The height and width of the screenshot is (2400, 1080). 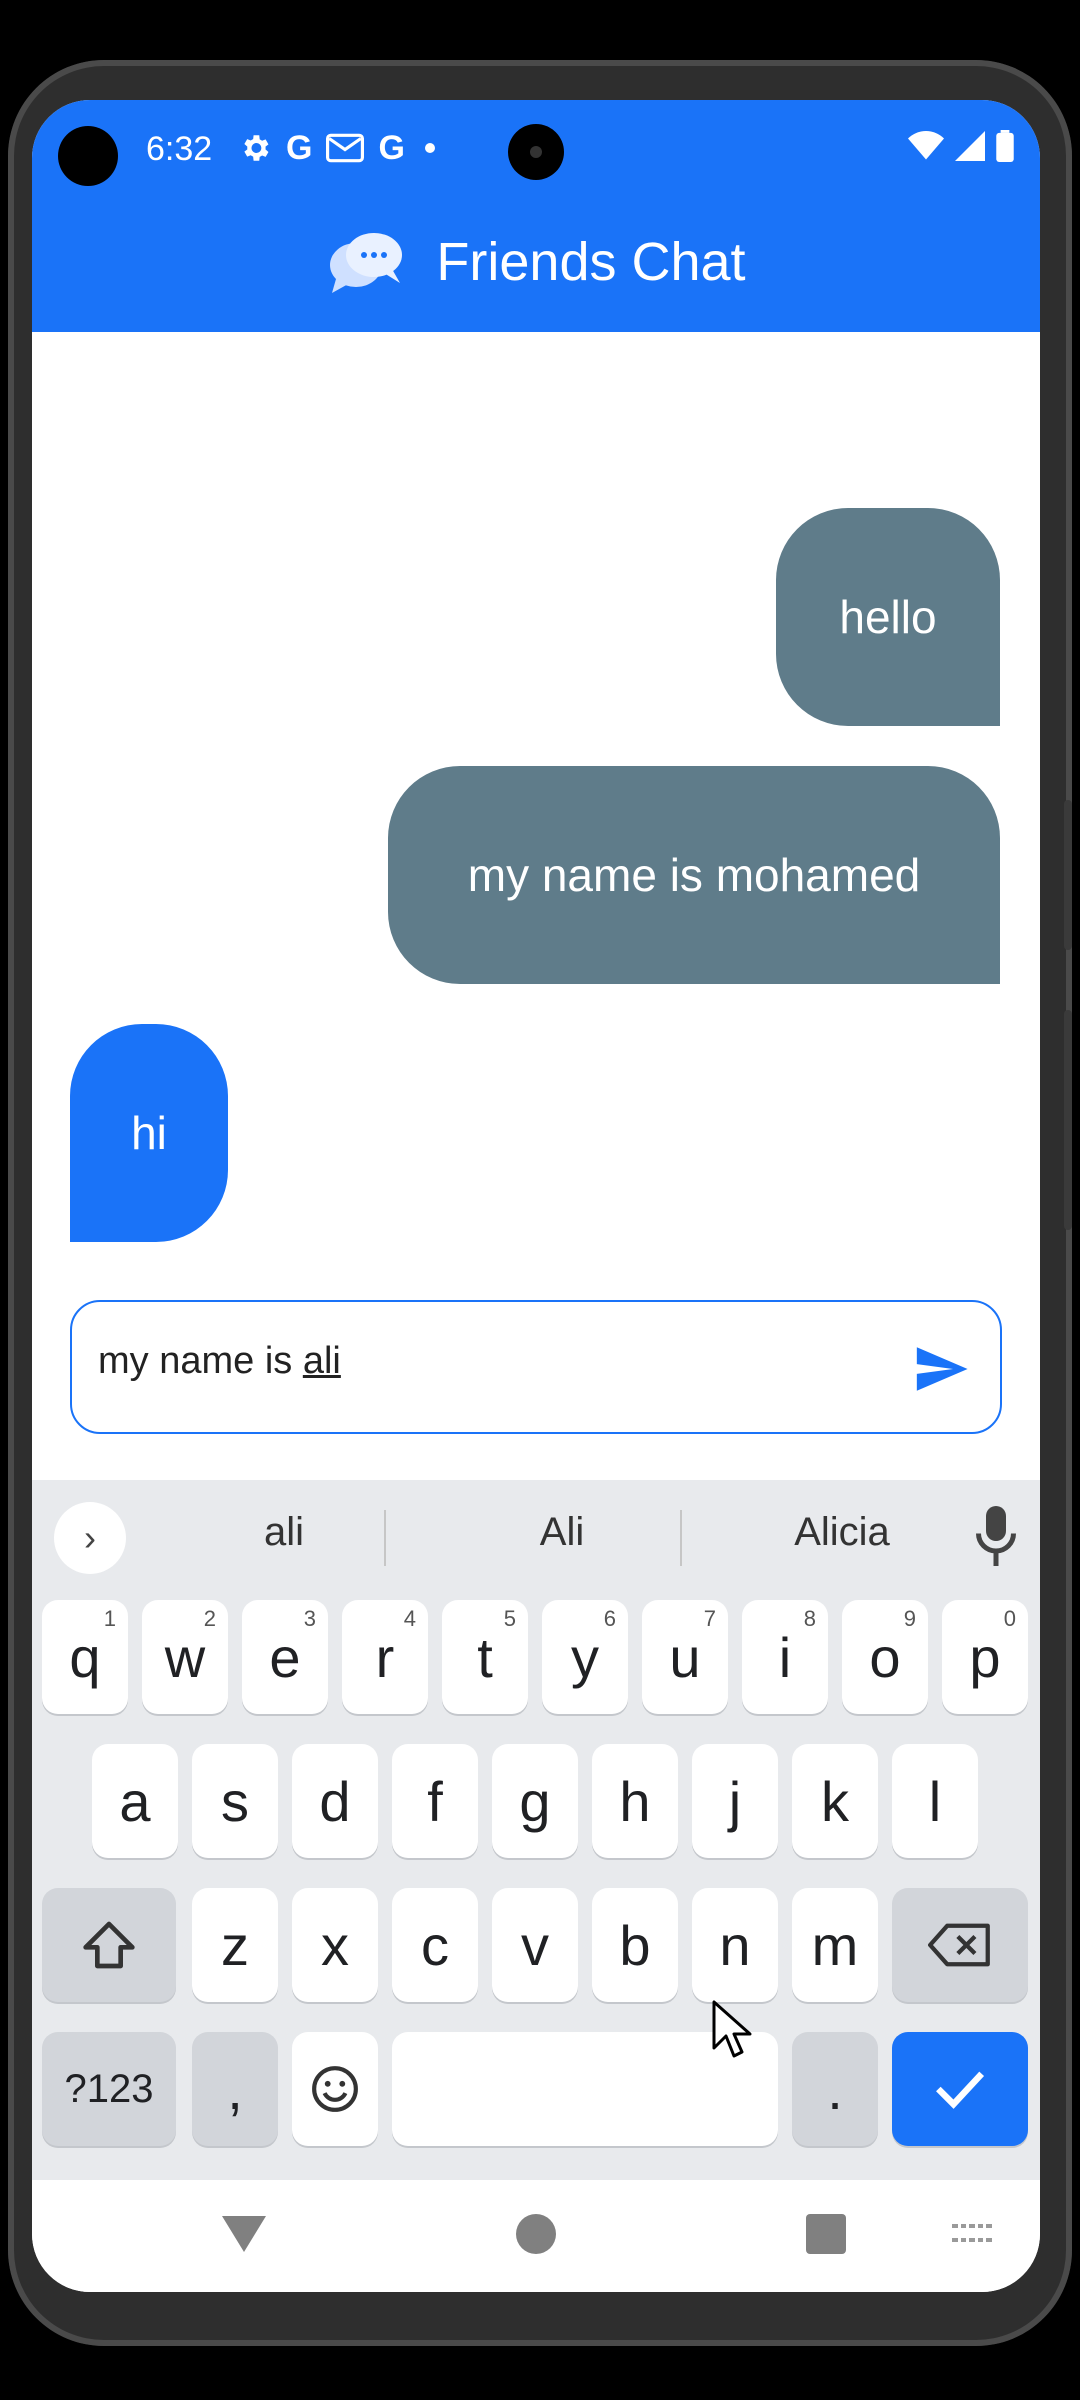 I want to click on key-hint: 9, so click(x=909, y=1618).